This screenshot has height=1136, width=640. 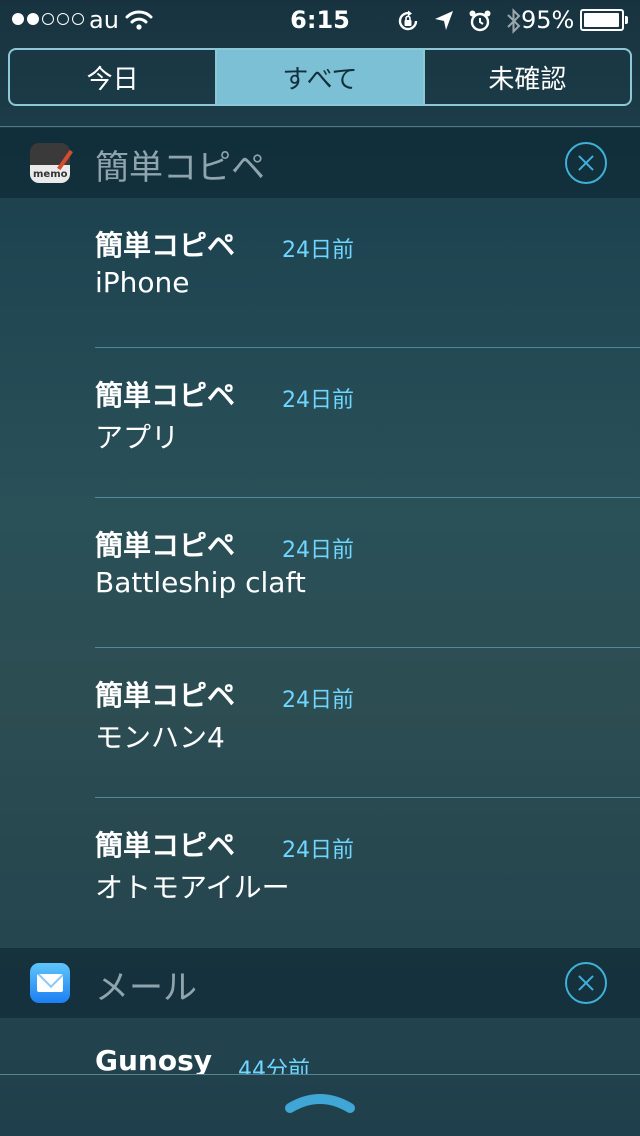 What do you see at coordinates (192, 887) in the screenshot?
I see `notification-body: オトモアイルー` at bounding box center [192, 887].